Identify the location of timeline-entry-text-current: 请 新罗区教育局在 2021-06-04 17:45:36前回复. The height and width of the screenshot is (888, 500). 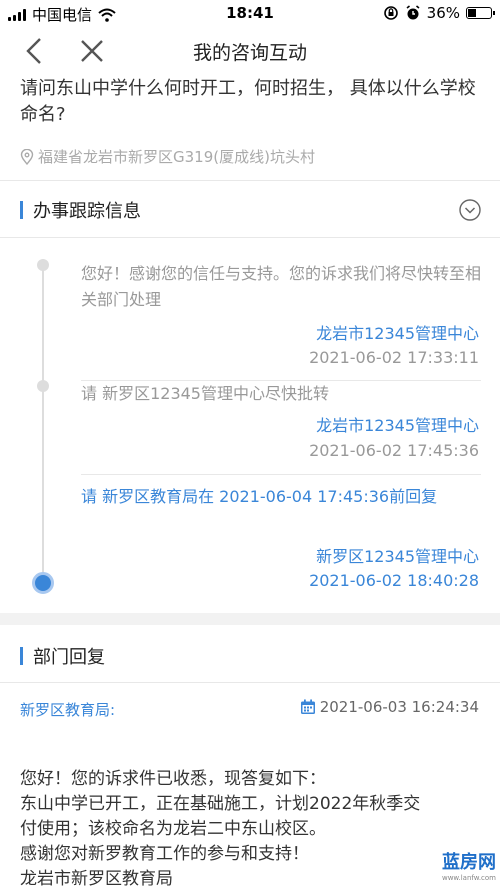
(259, 496).